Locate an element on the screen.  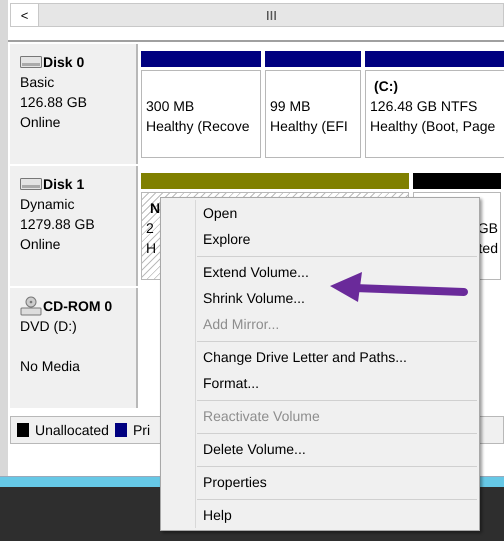
partition-detail: 99 MB is located at coordinates (290, 106).